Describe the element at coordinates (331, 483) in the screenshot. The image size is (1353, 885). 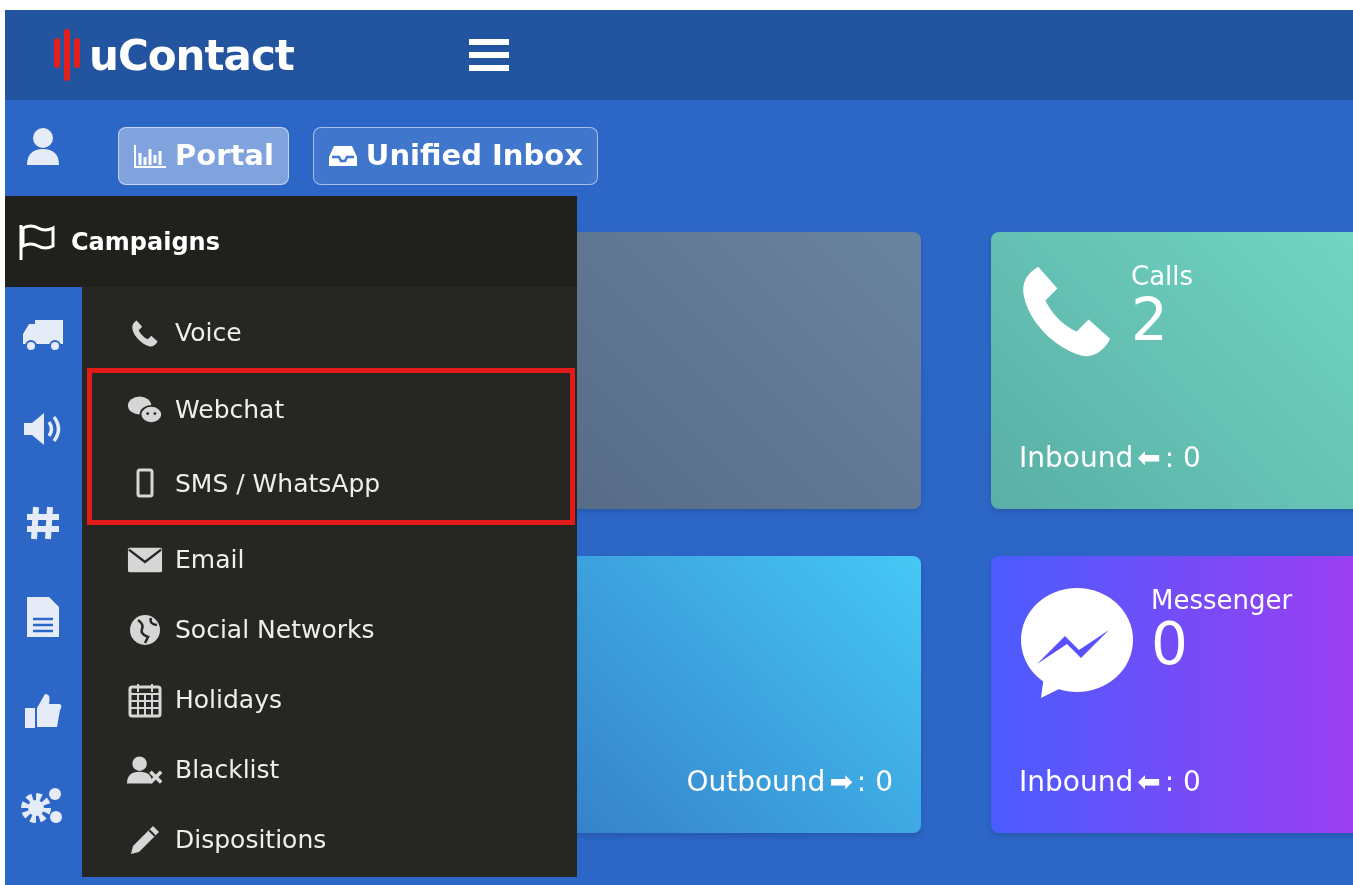
I see `menu-item: SMS / WhatsApp` at that location.